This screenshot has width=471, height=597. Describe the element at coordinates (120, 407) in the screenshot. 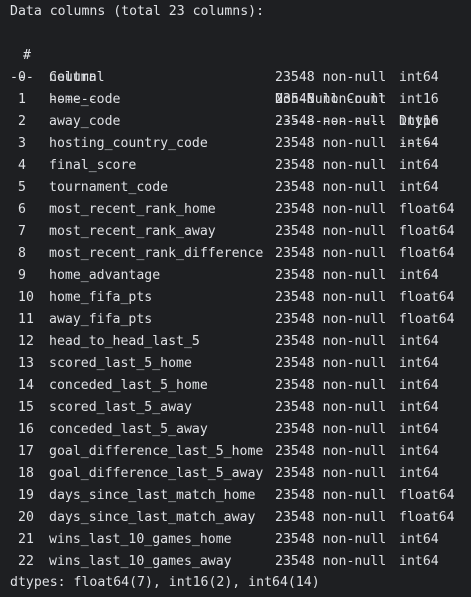

I see `row-column-name: scored_last_5_away` at that location.